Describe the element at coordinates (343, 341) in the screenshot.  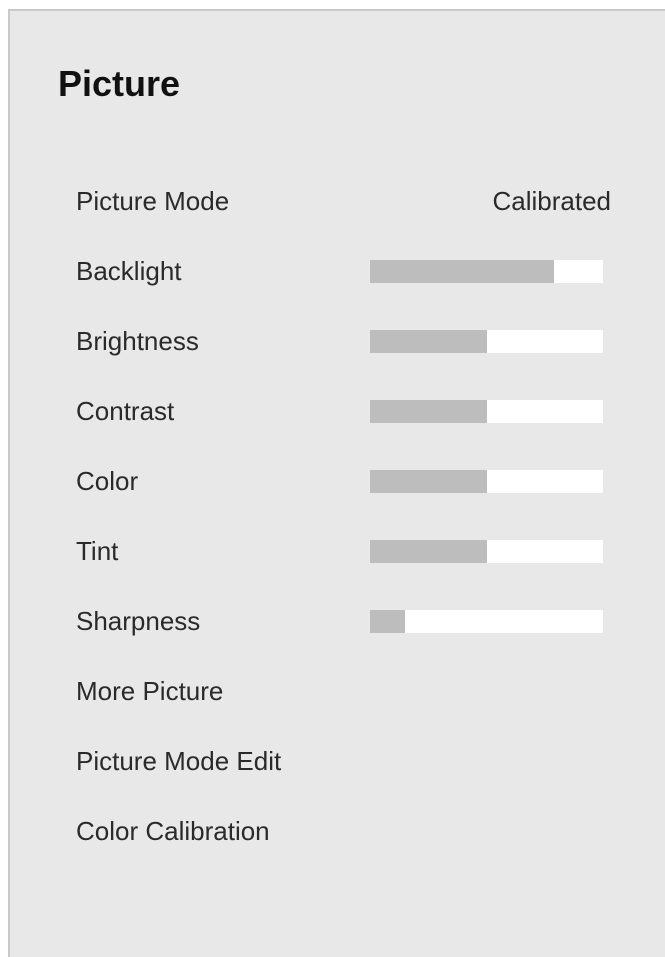
I see `menu-item-brightness: Brightness` at that location.